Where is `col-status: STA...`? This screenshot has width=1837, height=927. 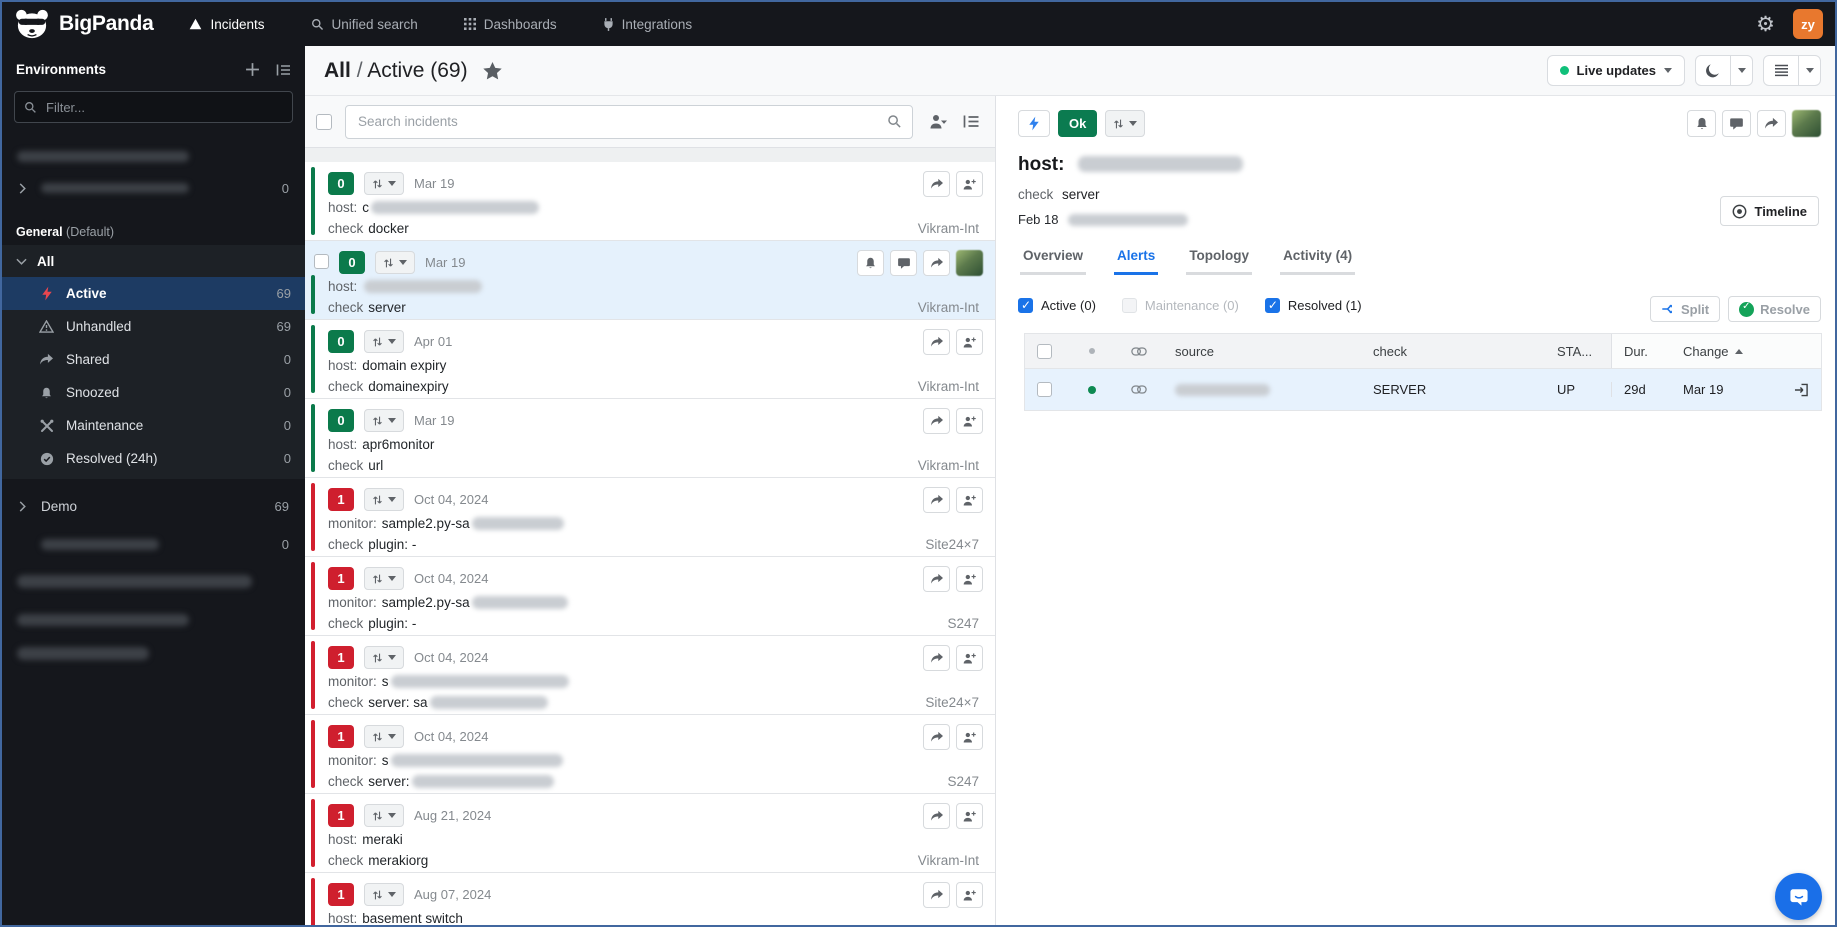 col-status: STA... is located at coordinates (1581, 351).